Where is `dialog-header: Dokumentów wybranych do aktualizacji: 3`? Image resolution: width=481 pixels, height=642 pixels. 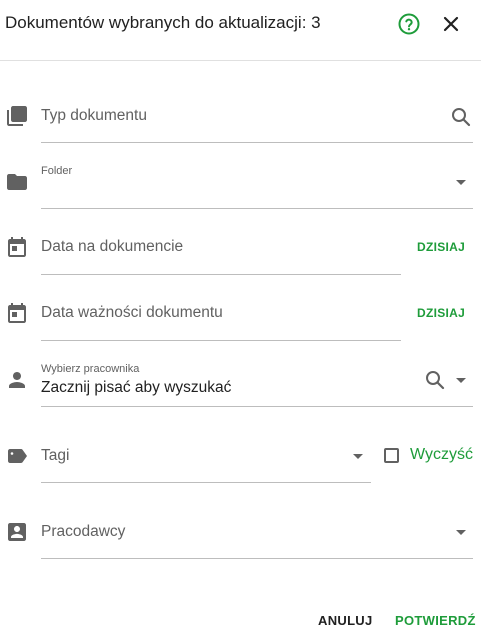
dialog-header: Dokumentów wybranych do aktualizacji: 3 is located at coordinates (240, 30).